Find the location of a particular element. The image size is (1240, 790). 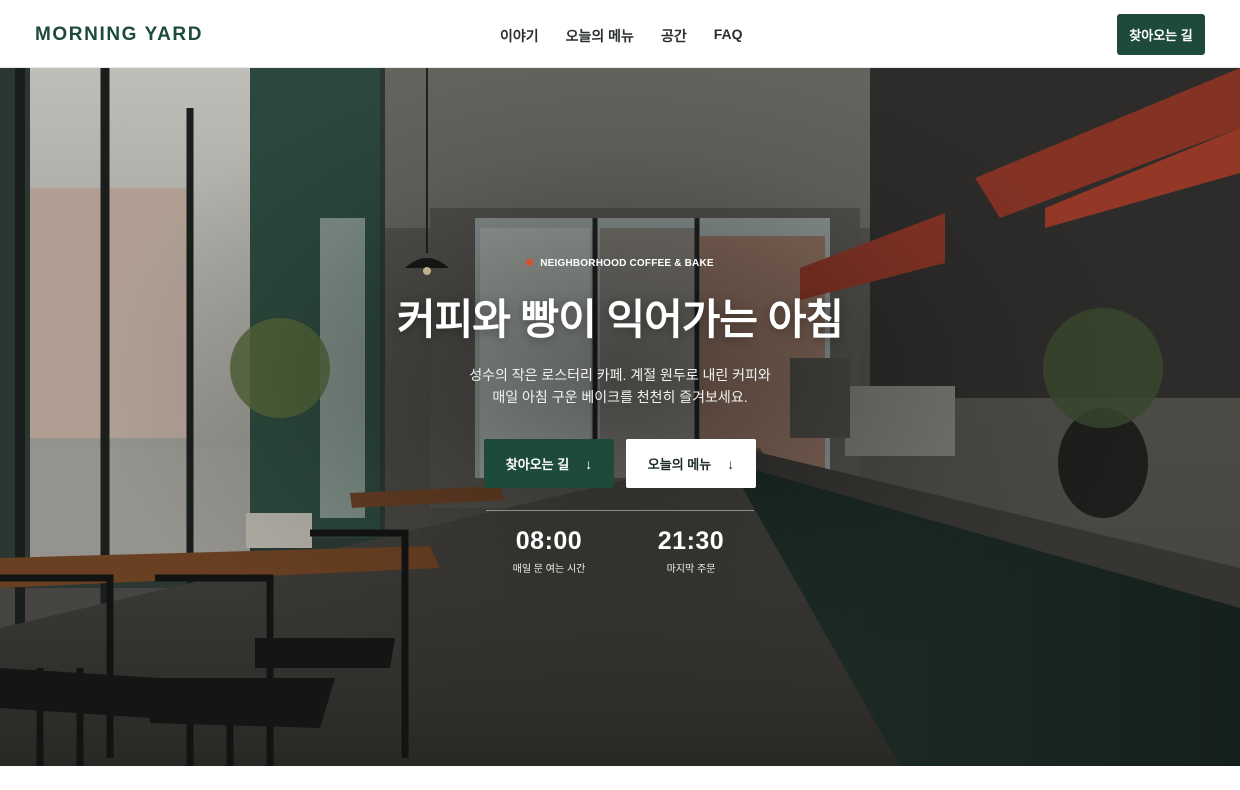

hero-eyebrow: NEIGHBORHOOD COFFEE & BAKE is located at coordinates (620, 263).